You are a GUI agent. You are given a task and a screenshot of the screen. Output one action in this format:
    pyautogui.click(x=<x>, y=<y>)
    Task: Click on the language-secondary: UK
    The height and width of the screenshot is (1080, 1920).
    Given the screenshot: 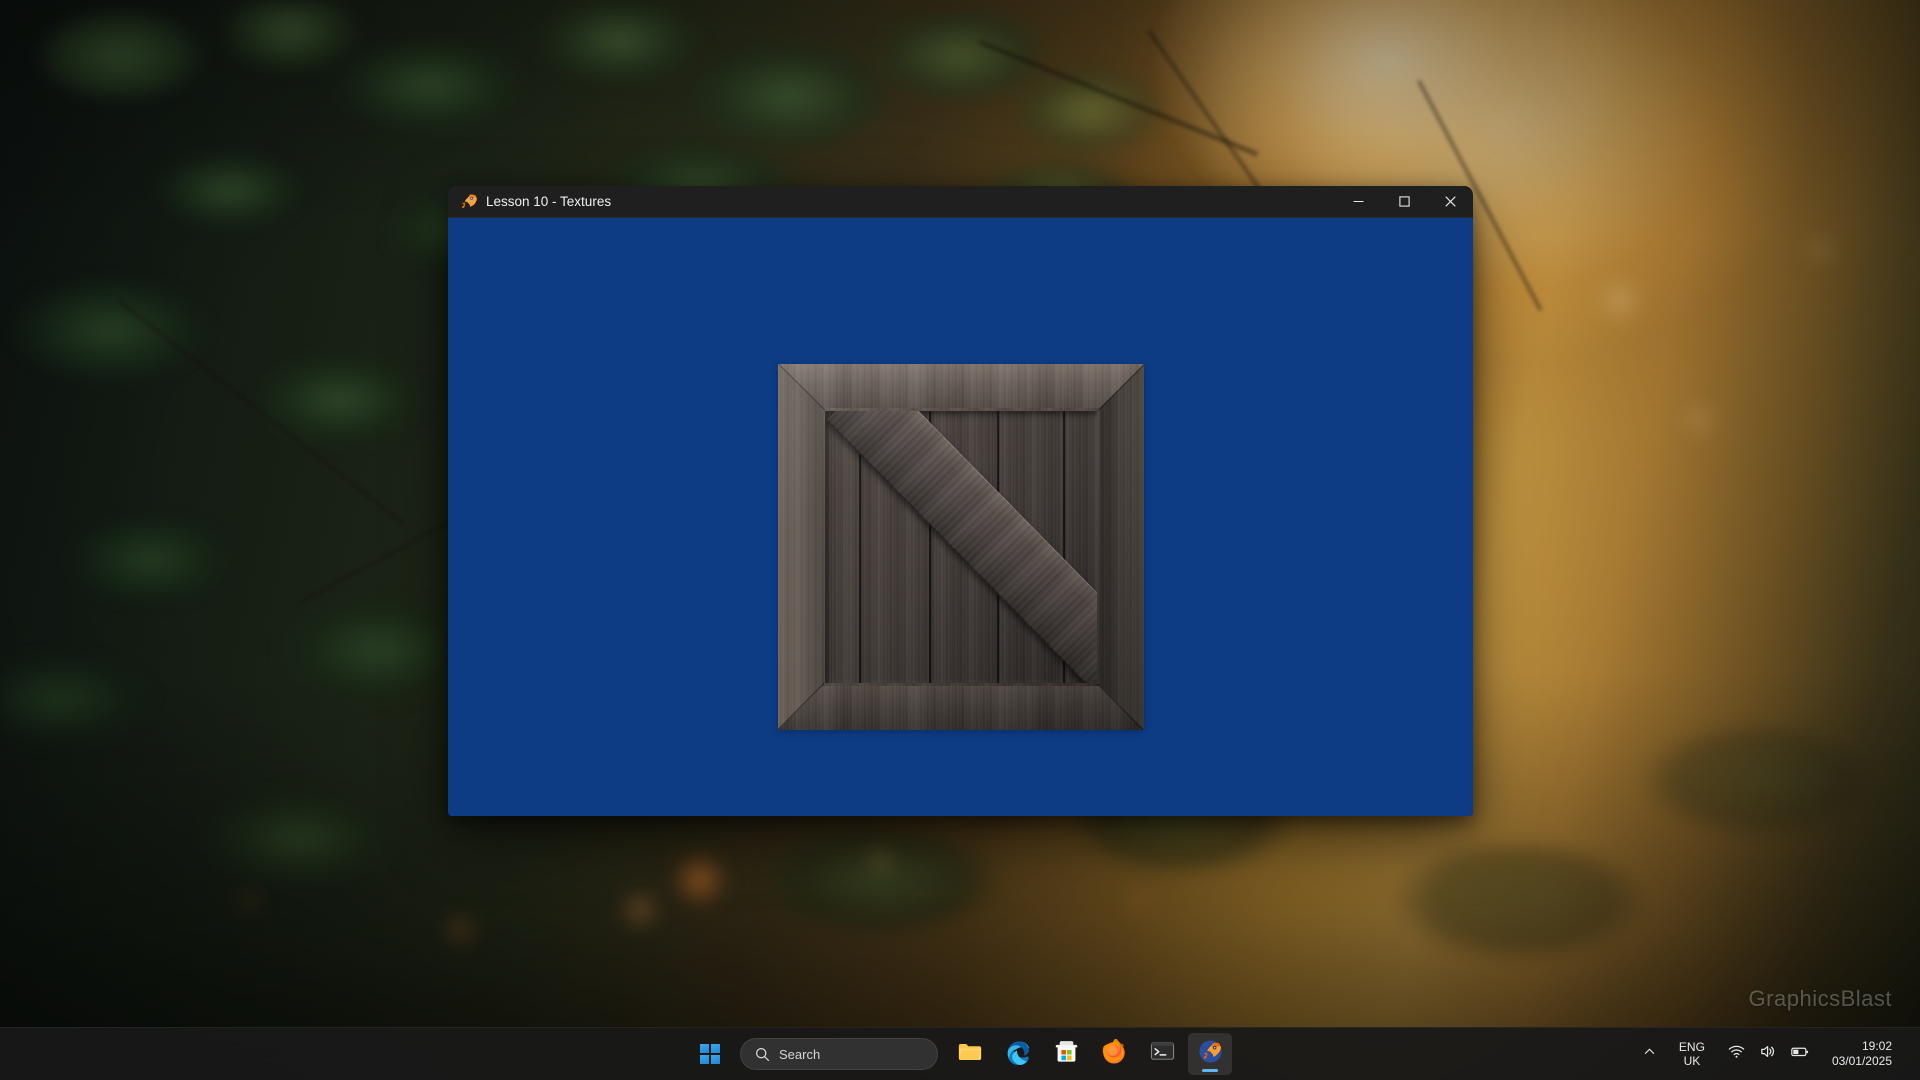 What is the action you would take?
    pyautogui.click(x=1692, y=1061)
    